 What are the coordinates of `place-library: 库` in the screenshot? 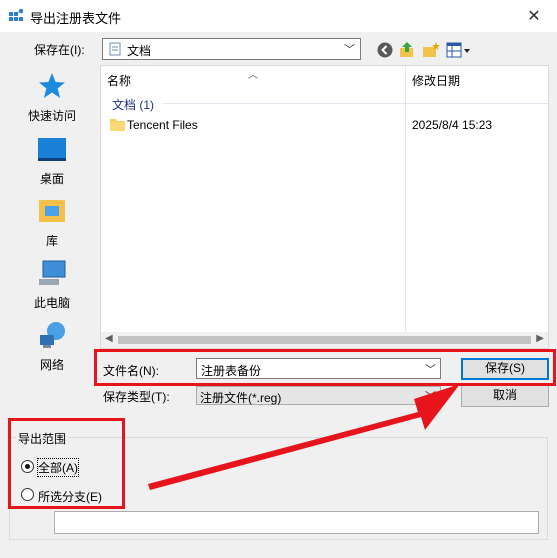 It's located at (52, 222).